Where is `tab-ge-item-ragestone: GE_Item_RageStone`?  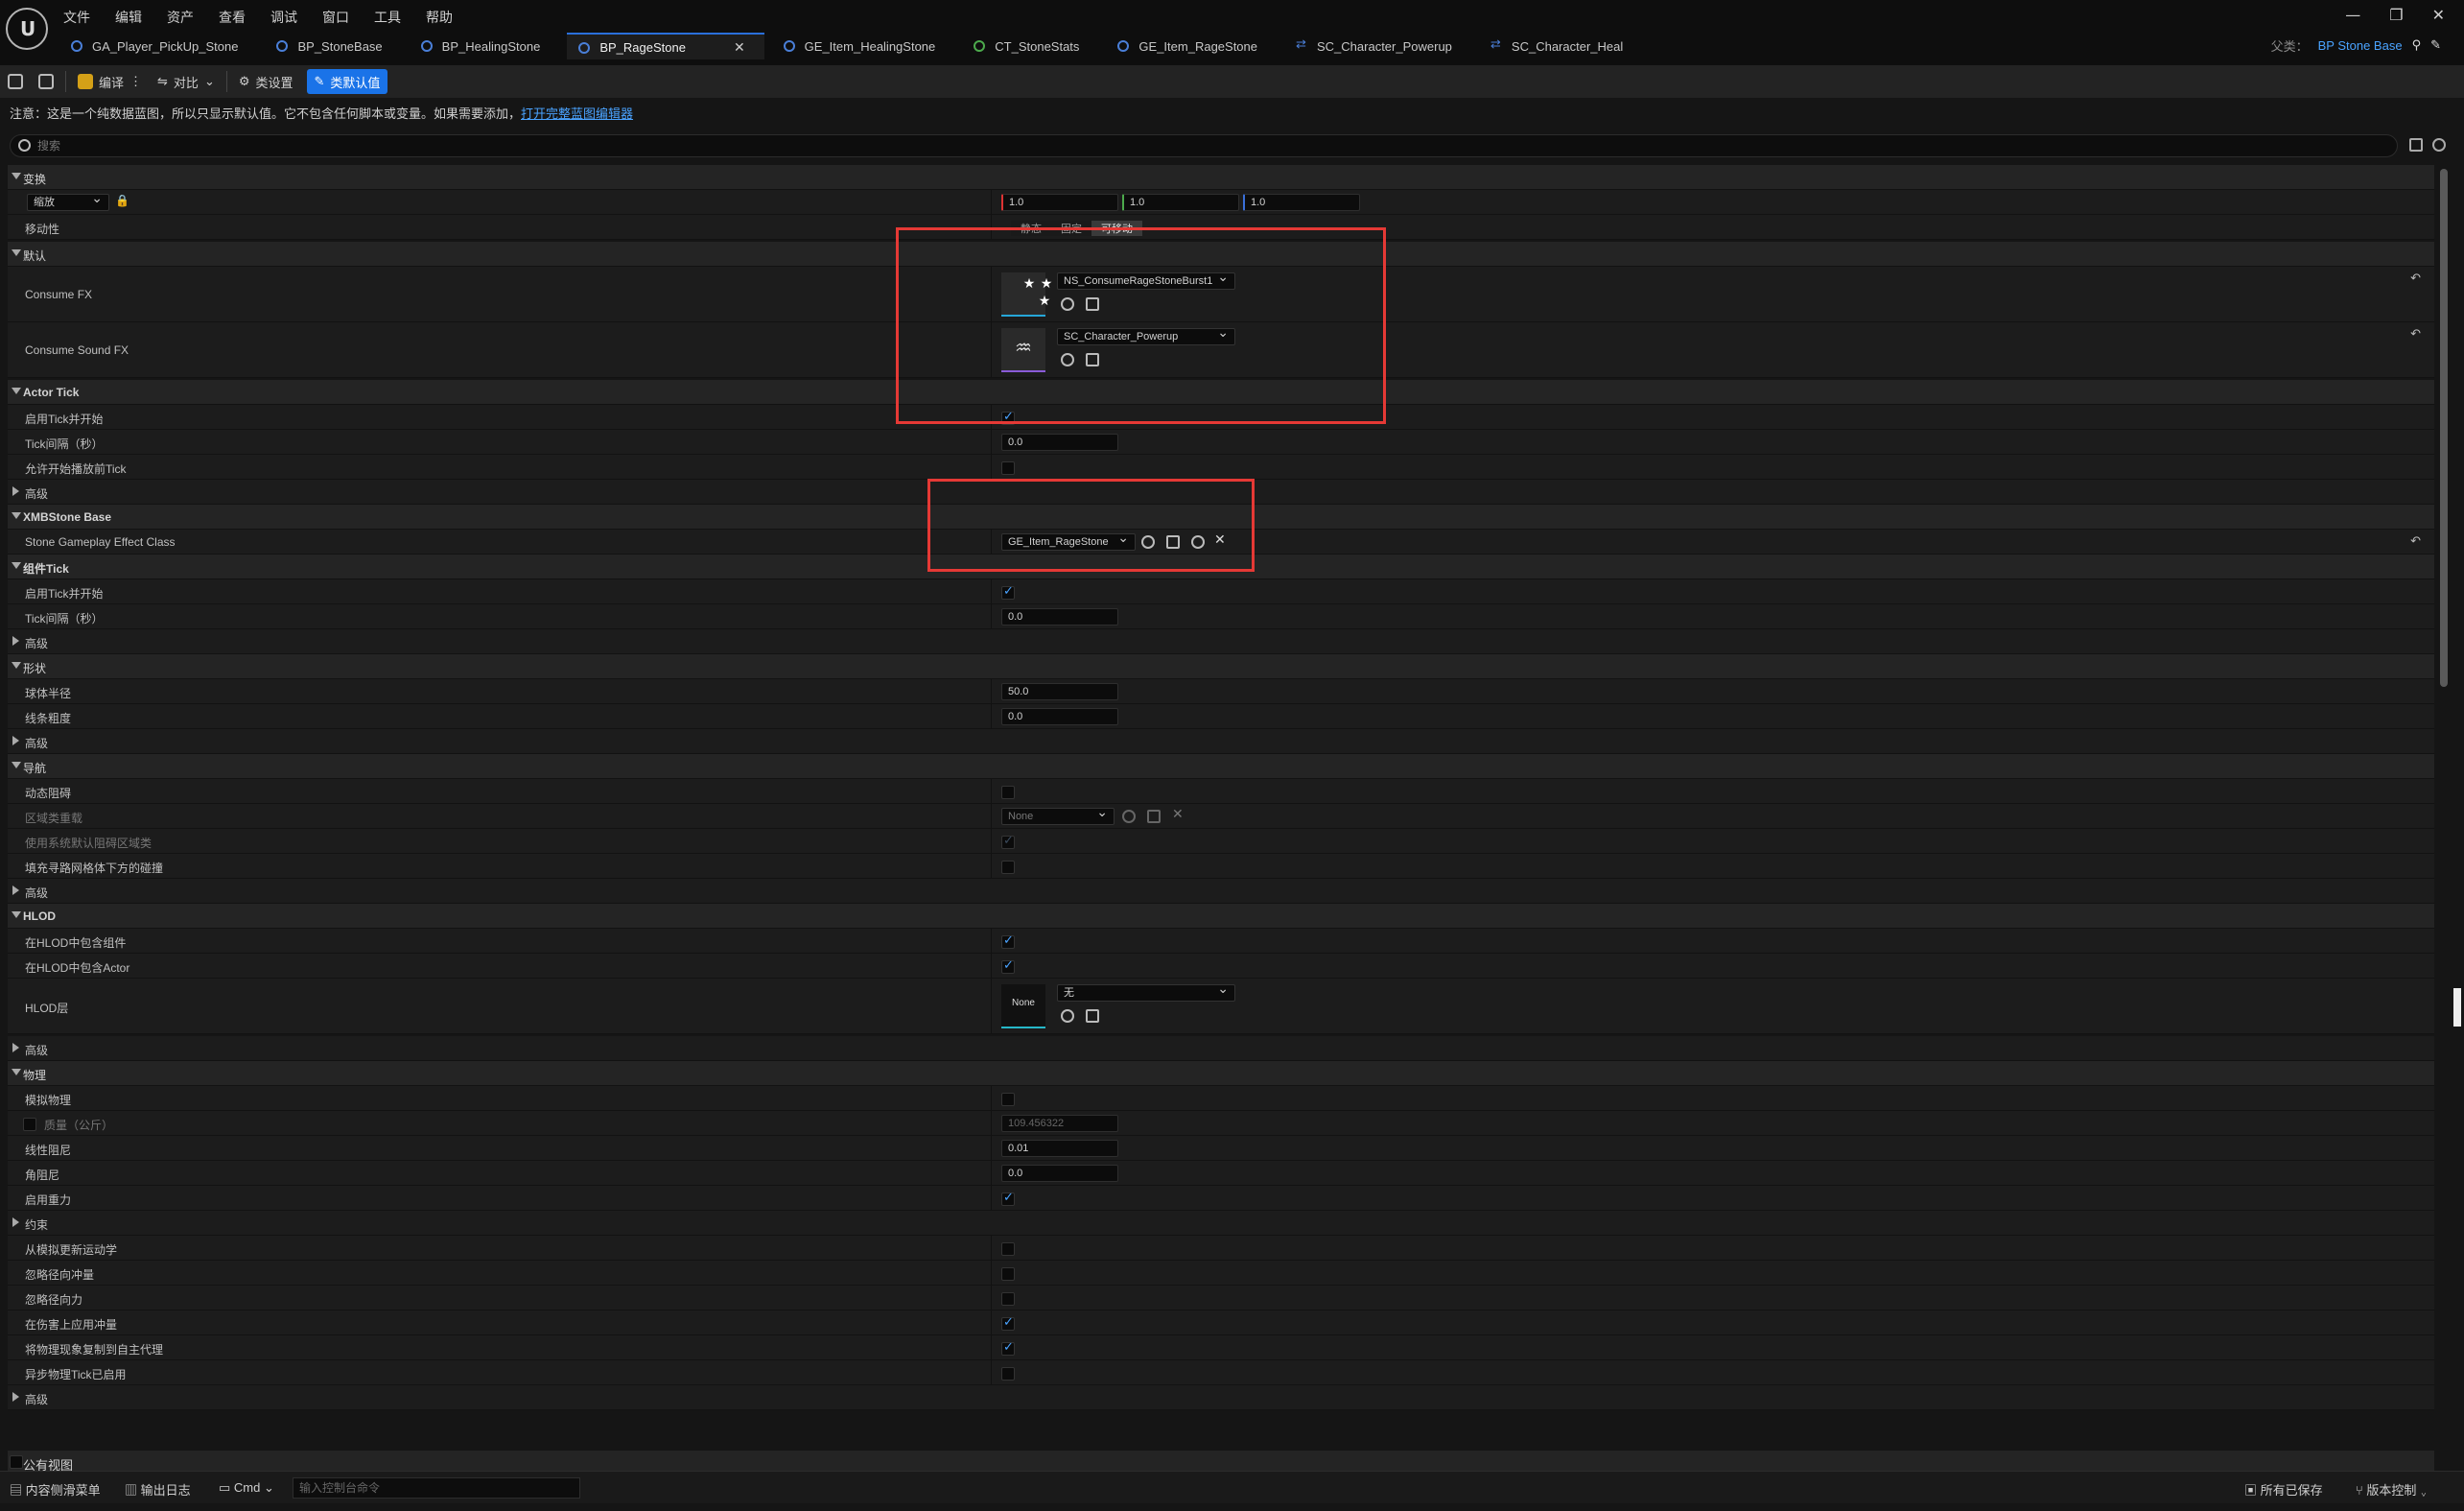
tab-ge-item-ragestone: GE_Item_RageStone is located at coordinates (1191, 46).